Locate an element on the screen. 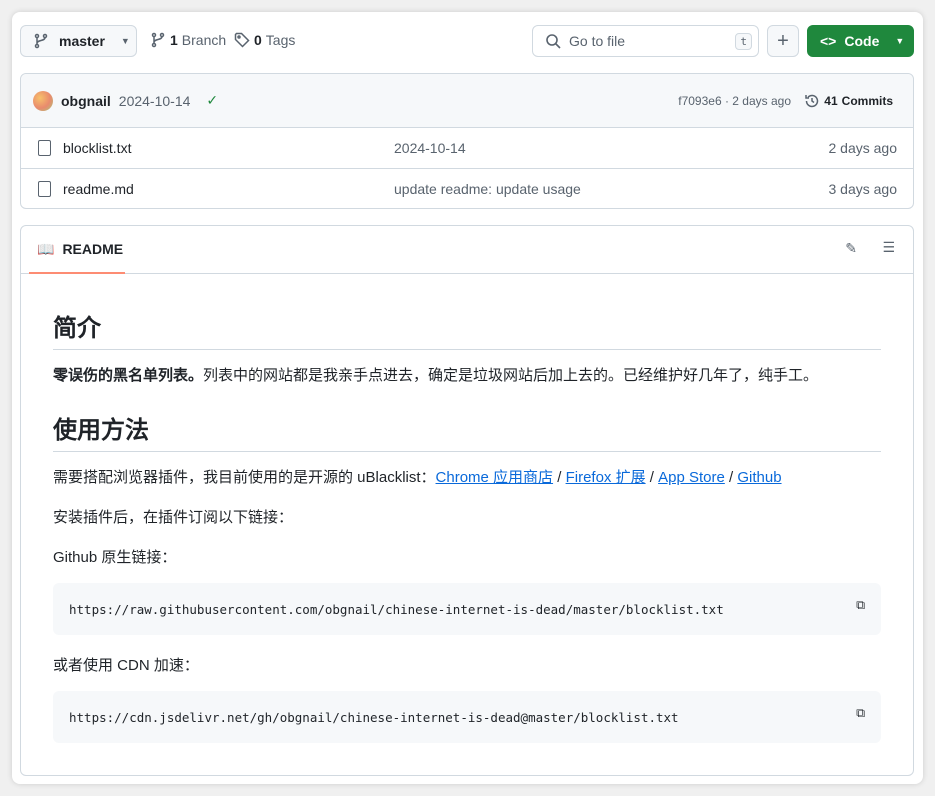 The image size is (935, 796). branch-label: Branch is located at coordinates (204, 40).